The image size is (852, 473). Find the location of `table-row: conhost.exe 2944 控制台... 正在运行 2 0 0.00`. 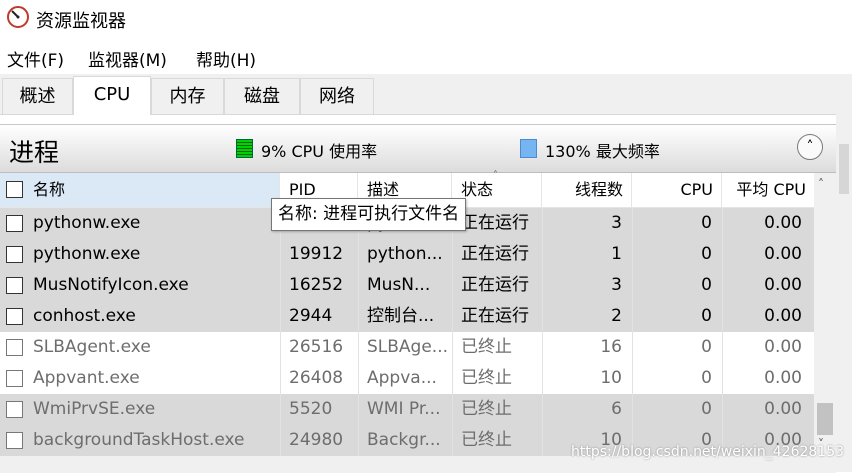

table-row: conhost.exe 2944 控制台... 正在运行 2 0 0.00 is located at coordinates (407, 316).